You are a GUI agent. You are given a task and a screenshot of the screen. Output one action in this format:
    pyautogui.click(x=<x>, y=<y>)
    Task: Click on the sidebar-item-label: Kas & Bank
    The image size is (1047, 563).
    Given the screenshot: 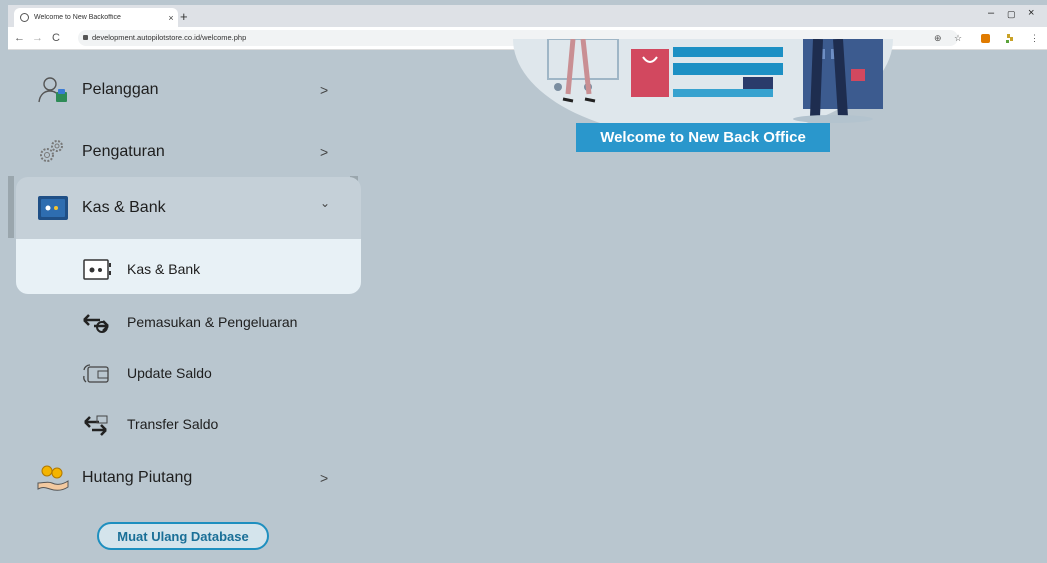 What is the action you would take?
    pyautogui.click(x=124, y=207)
    